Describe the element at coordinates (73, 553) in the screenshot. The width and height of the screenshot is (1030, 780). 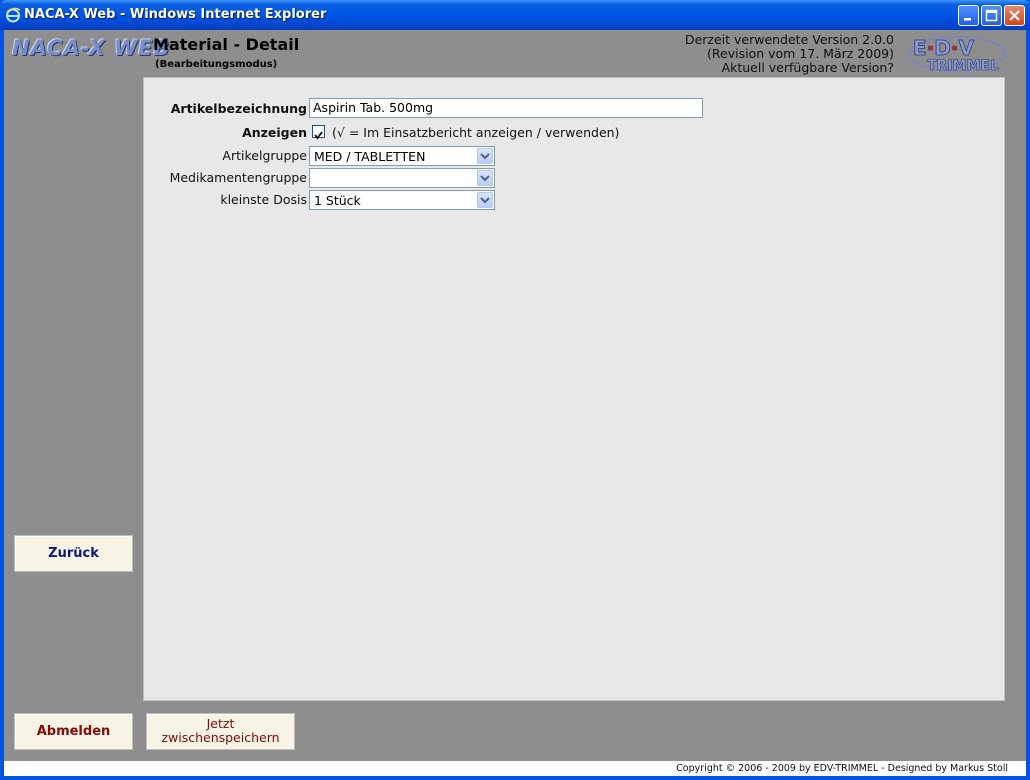
I see `back-button: Zurück` at that location.